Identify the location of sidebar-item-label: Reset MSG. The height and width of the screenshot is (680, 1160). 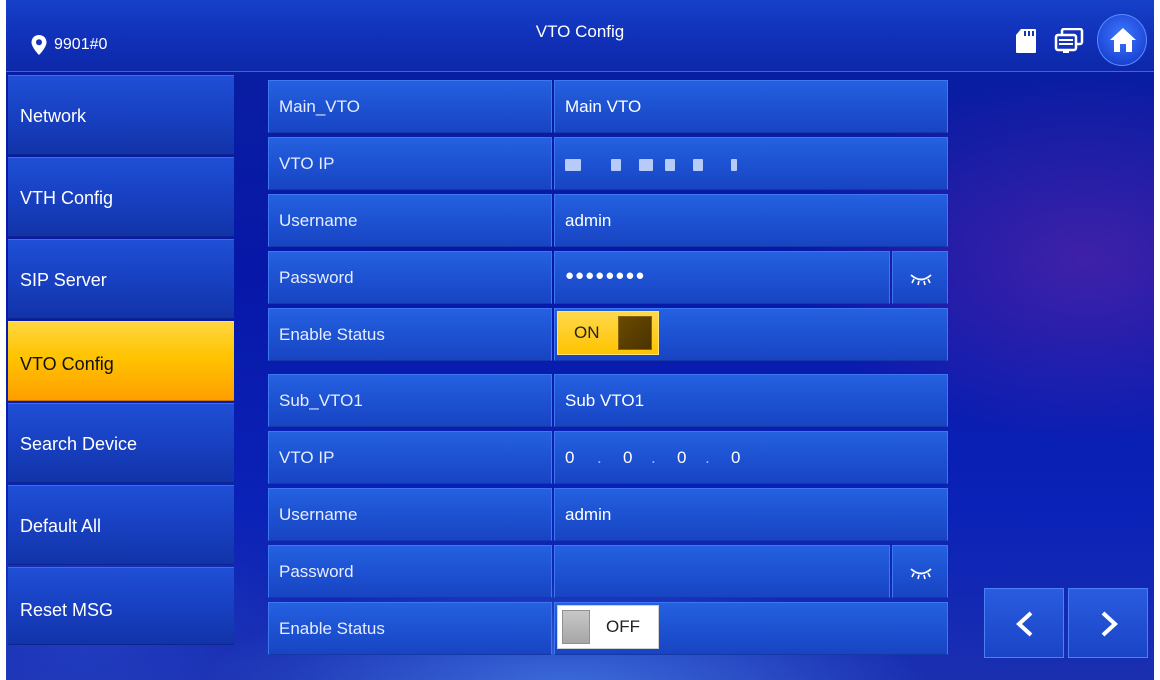
(67, 610).